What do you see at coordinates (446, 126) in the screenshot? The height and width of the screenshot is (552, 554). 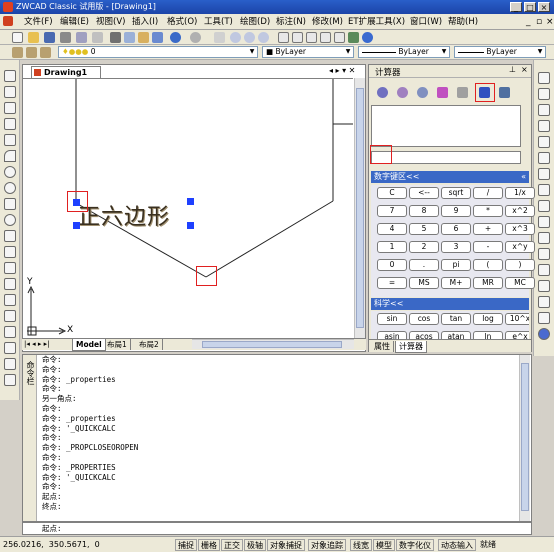 I see `calc-history-area` at bounding box center [446, 126].